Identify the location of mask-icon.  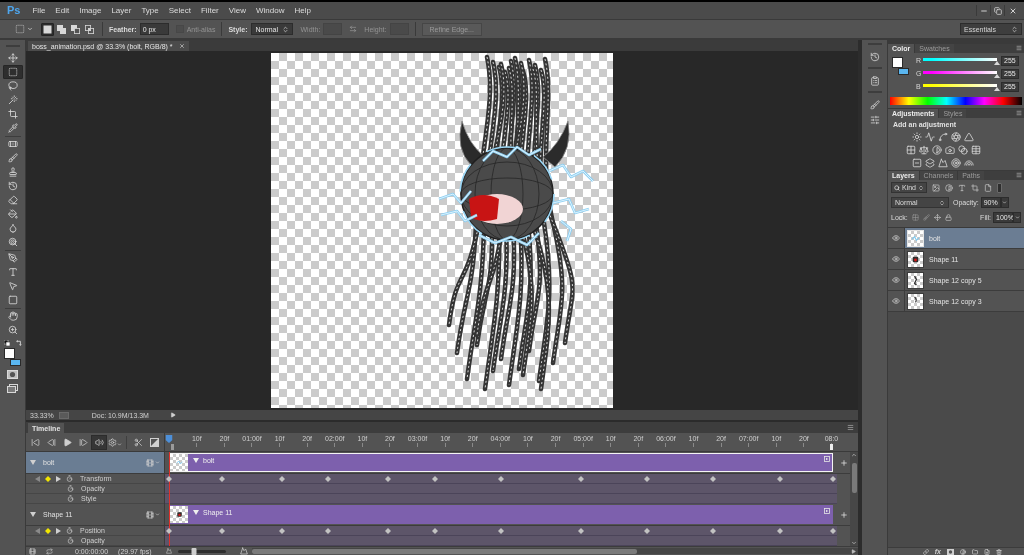
(950, 551).